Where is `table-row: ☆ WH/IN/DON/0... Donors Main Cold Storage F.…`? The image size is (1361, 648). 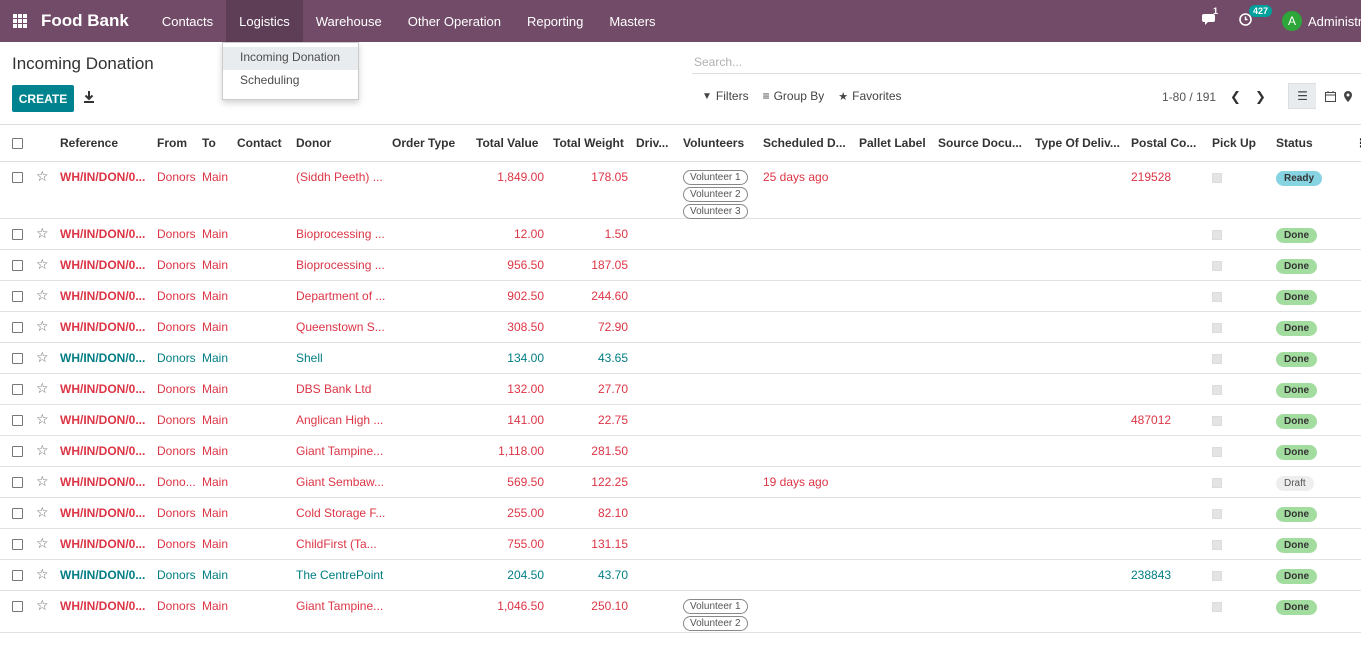
table-row: ☆ WH/IN/DON/0... Donors Main Cold Storage F.… is located at coordinates (680, 513).